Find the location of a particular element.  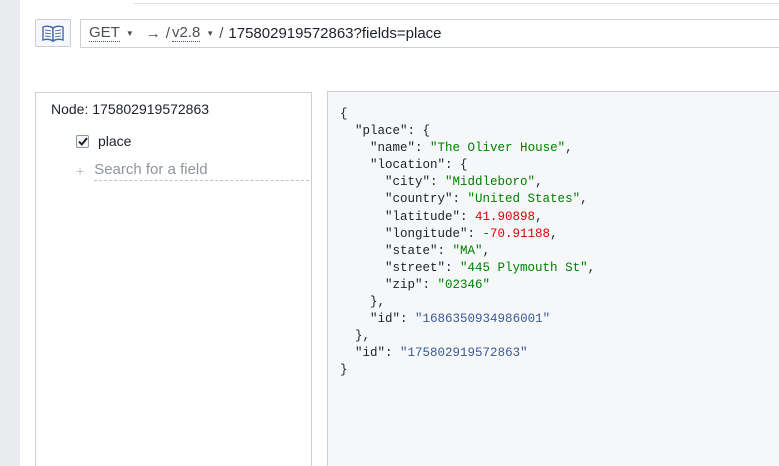

json-id-link: "1686350934986001" is located at coordinates (482, 319).